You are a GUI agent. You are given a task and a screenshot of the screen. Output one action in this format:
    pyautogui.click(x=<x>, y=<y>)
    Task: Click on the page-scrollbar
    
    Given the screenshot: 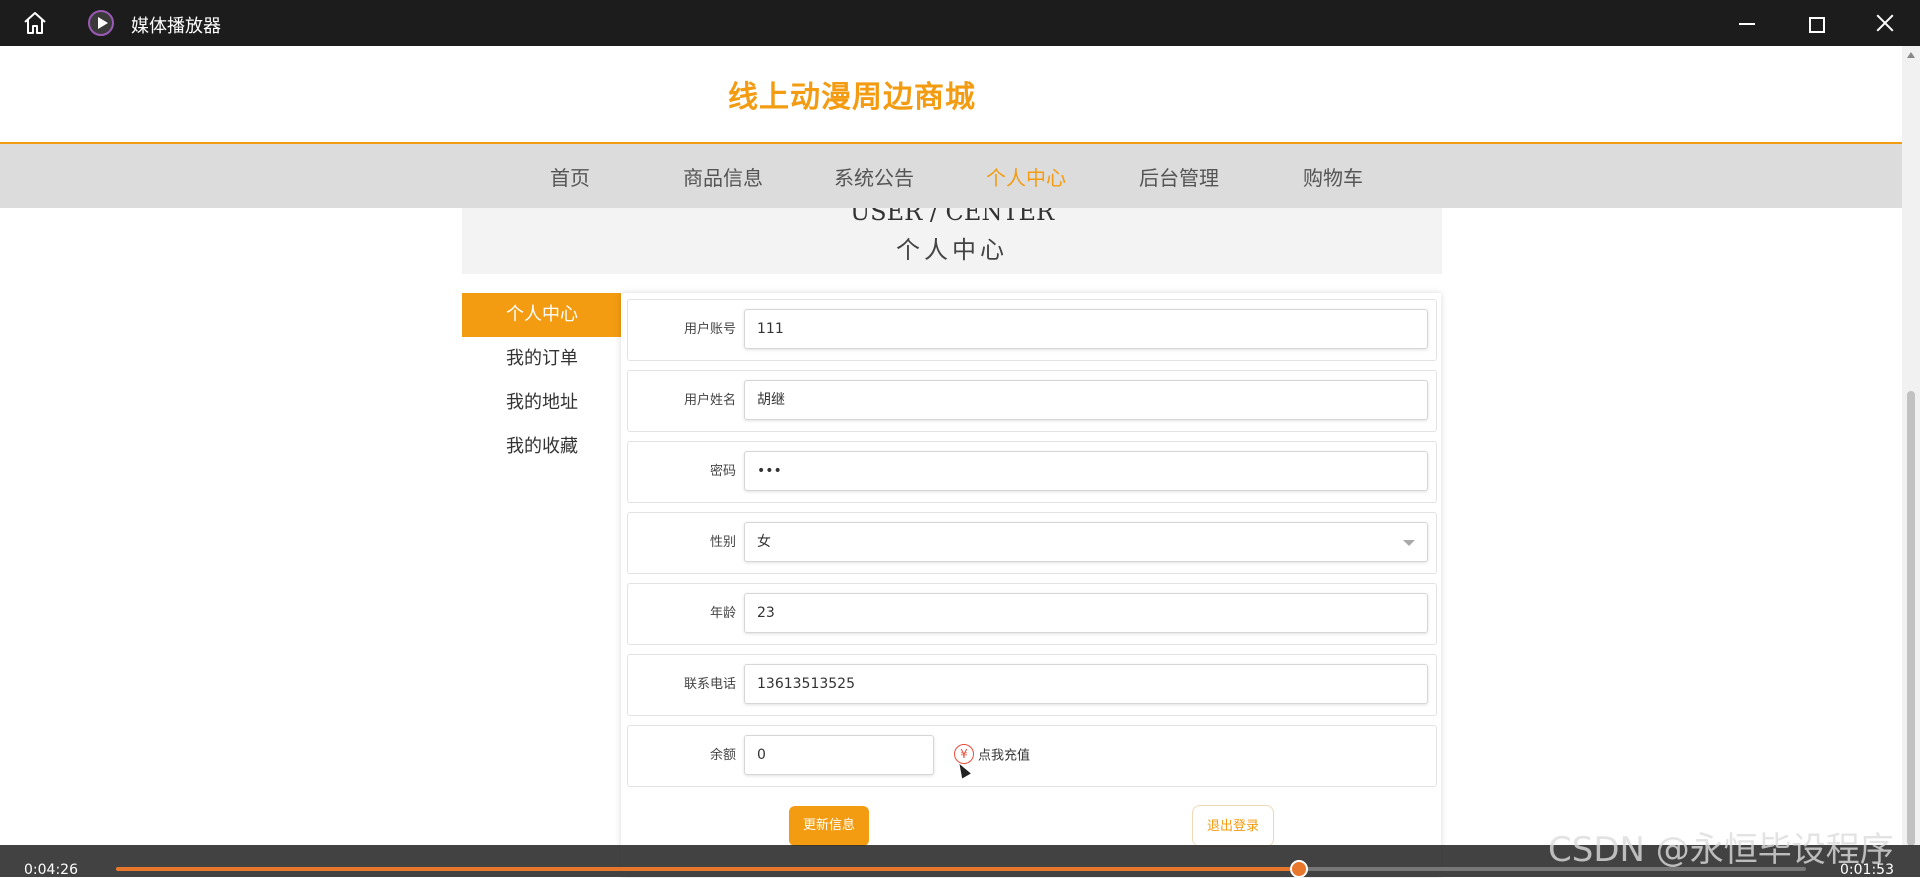 What is the action you would take?
    pyautogui.click(x=1911, y=446)
    